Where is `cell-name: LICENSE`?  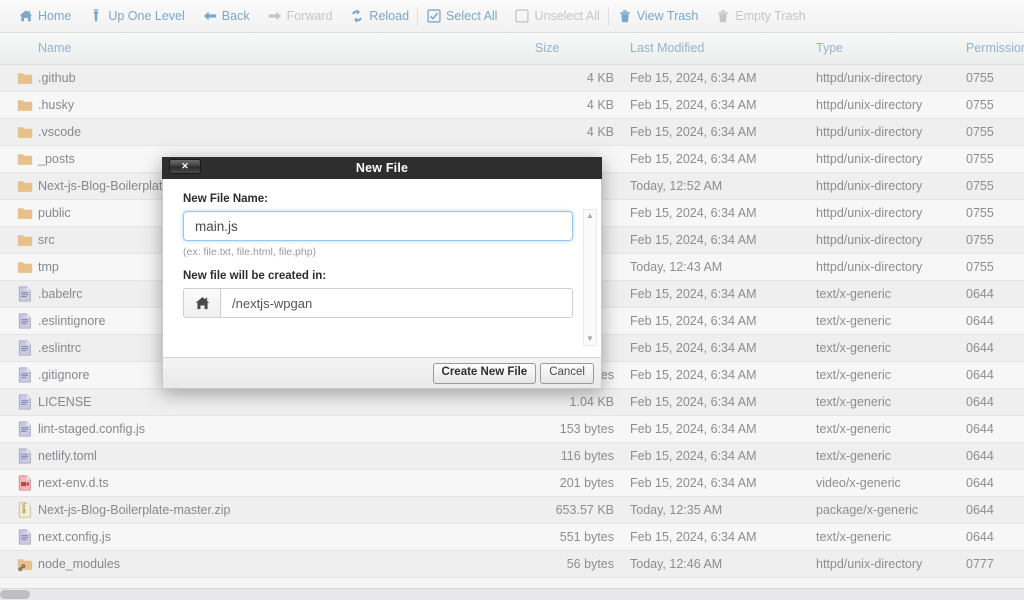 cell-name: LICENSE is located at coordinates (283, 402).